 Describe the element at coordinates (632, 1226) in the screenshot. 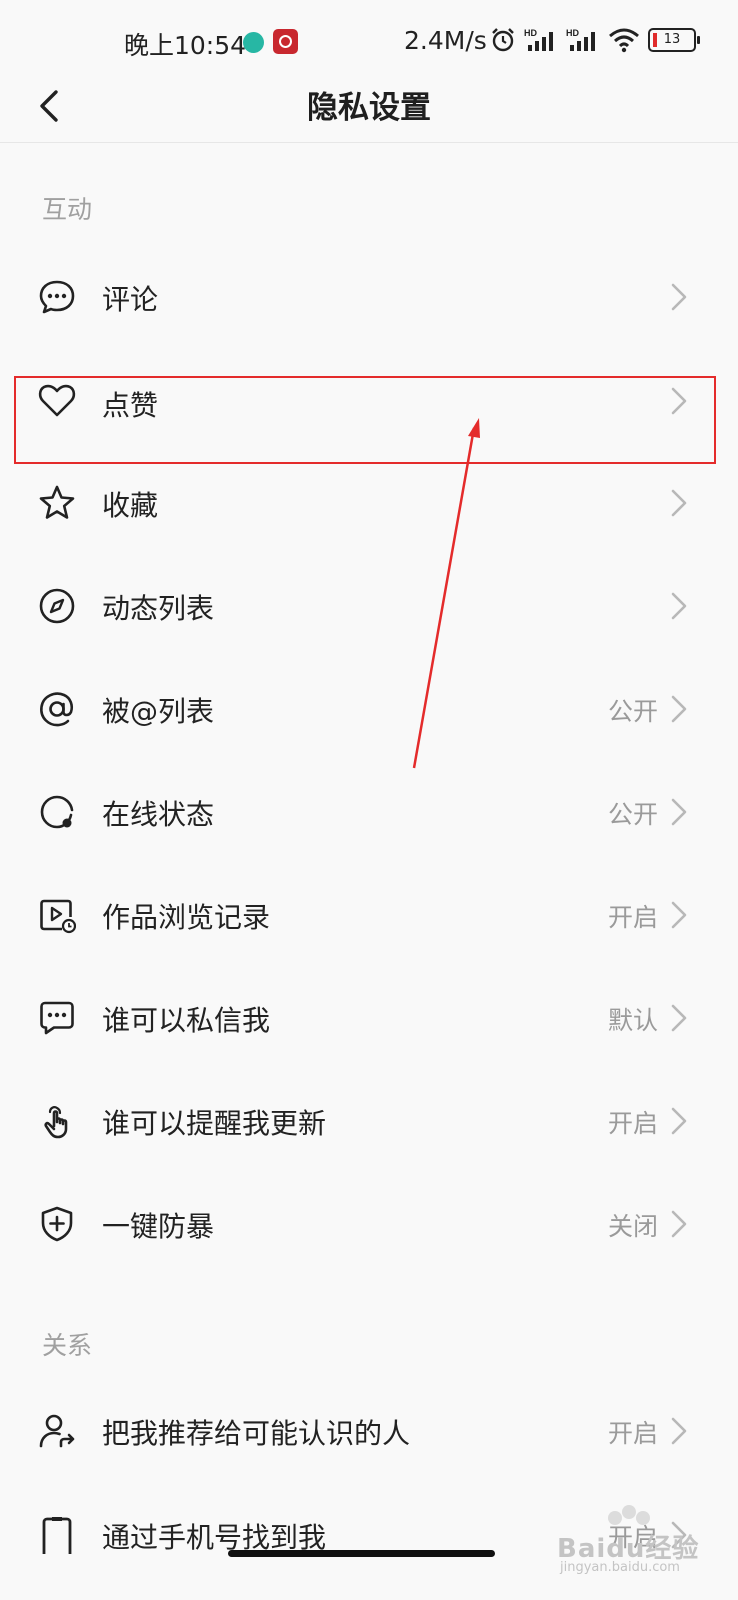

I see `row-value: 关闭` at that location.